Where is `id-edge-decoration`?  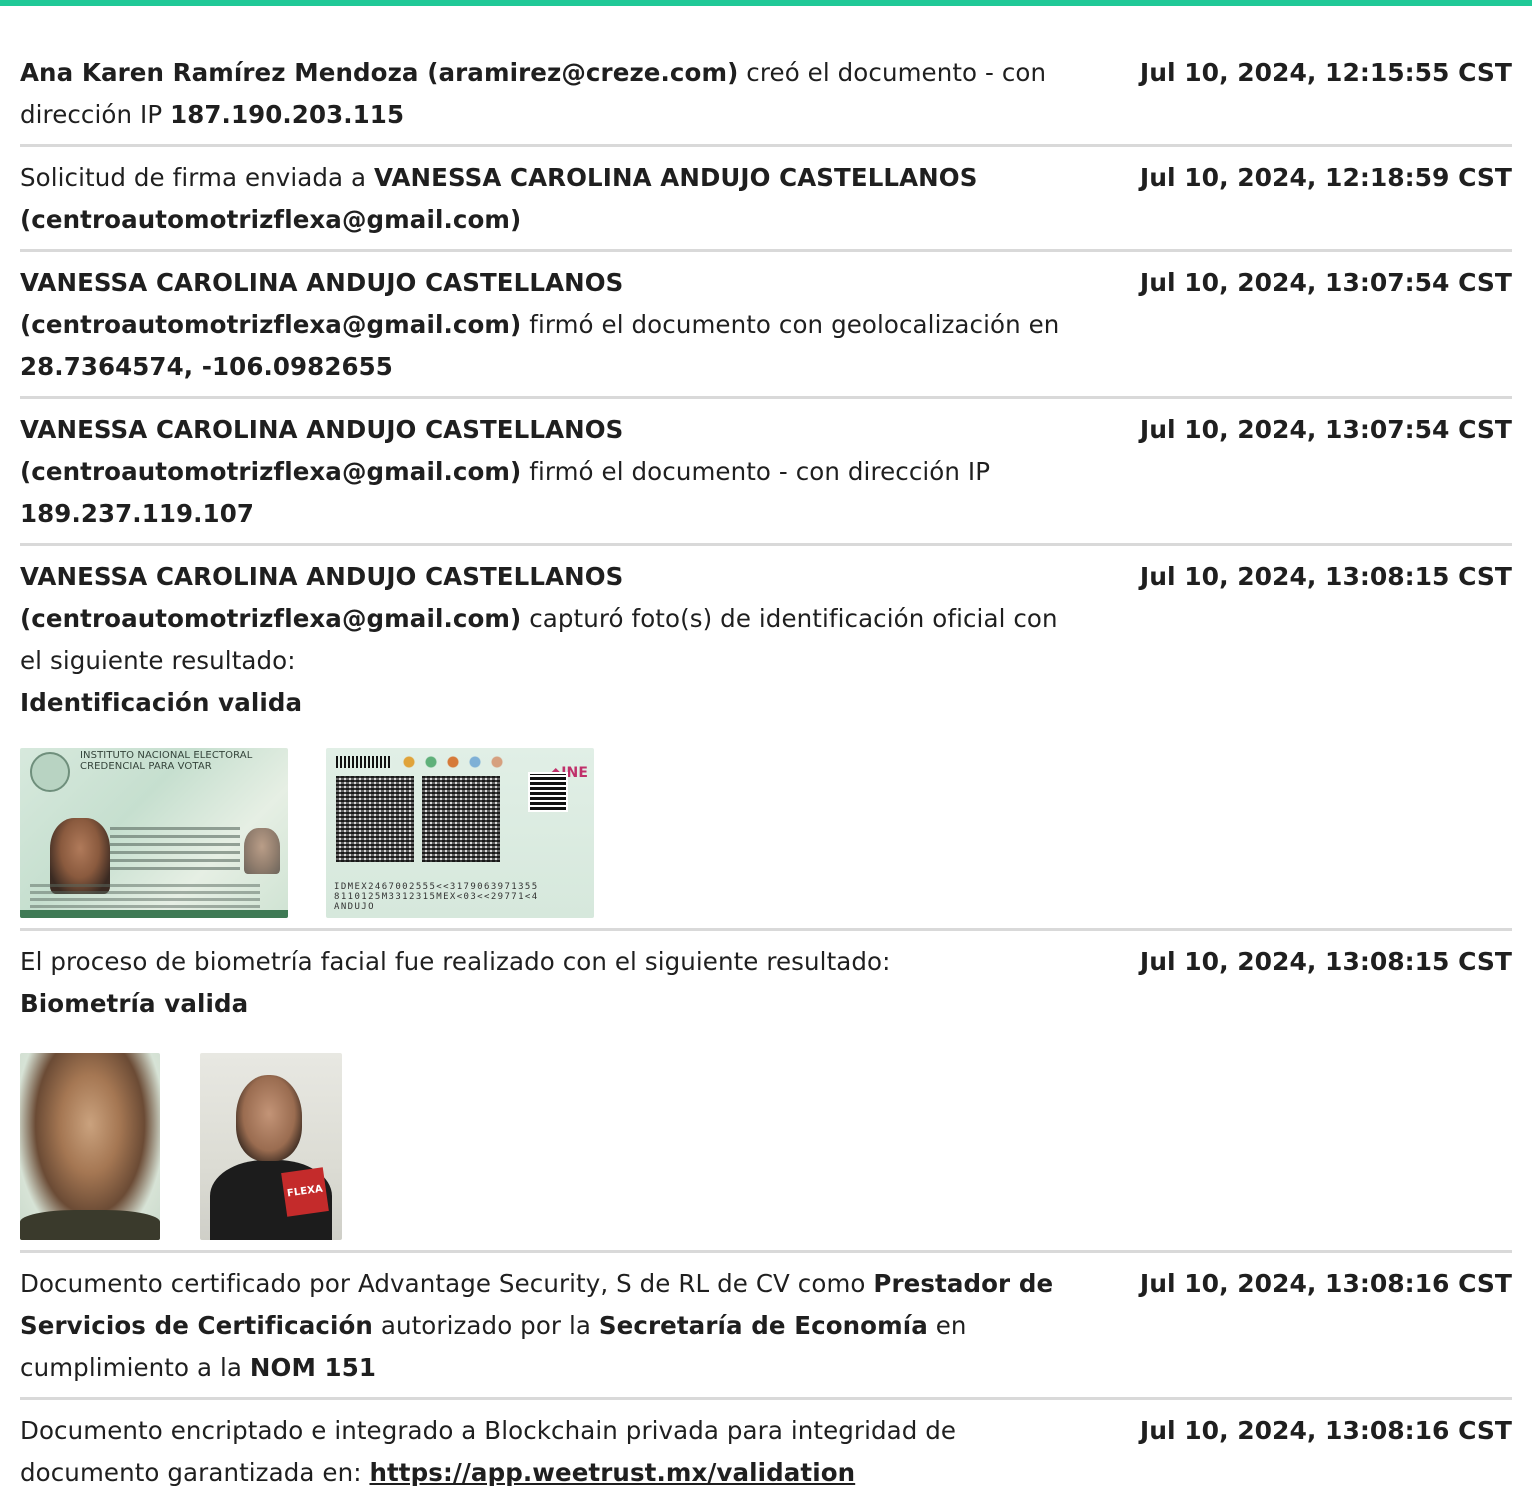 id-edge-decoration is located at coordinates (154, 914).